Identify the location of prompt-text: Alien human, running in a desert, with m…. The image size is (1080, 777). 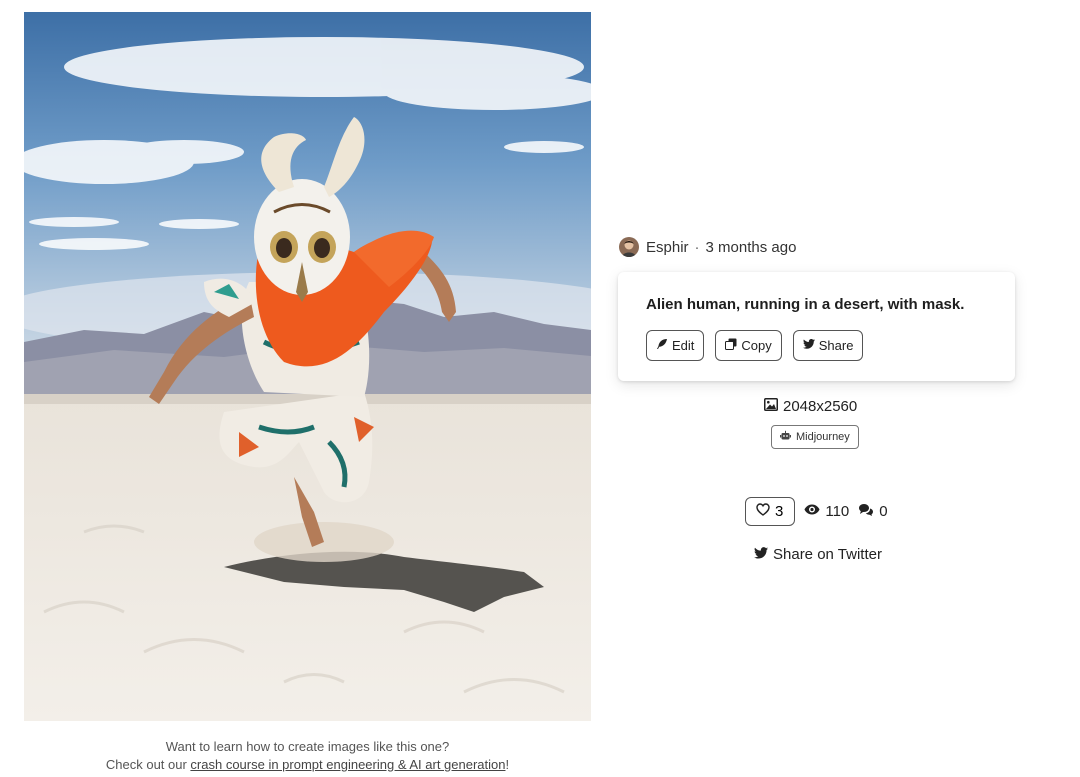
(805, 304).